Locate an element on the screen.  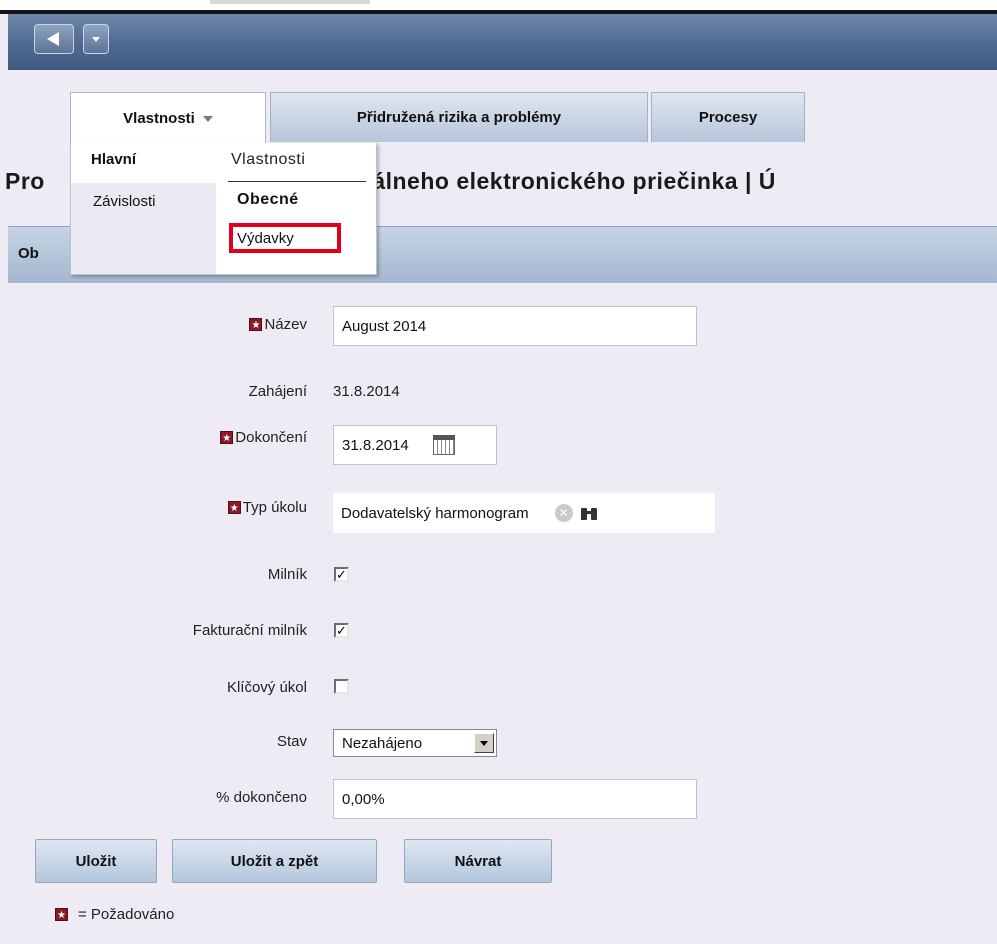
menu-item-general: Obecné is located at coordinates (268, 200).